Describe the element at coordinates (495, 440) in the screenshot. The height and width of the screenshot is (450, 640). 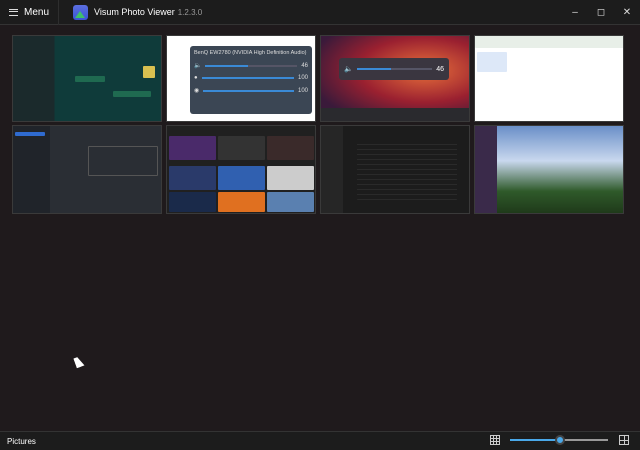
I see `small-grid-icon` at that location.